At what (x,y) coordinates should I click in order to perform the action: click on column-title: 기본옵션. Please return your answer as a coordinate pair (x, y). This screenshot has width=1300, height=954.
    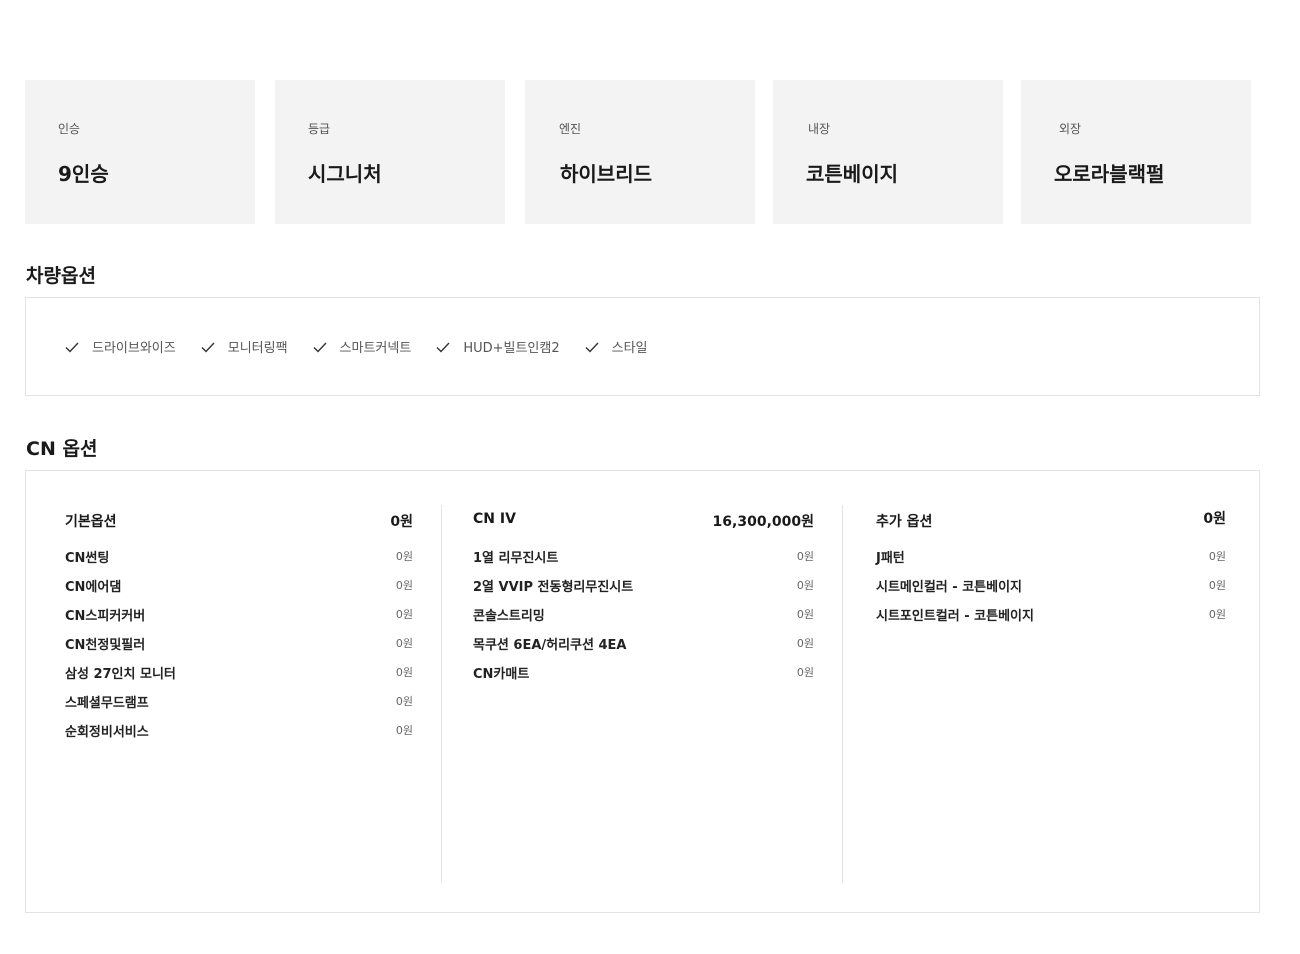
    Looking at the image, I should click on (91, 522).